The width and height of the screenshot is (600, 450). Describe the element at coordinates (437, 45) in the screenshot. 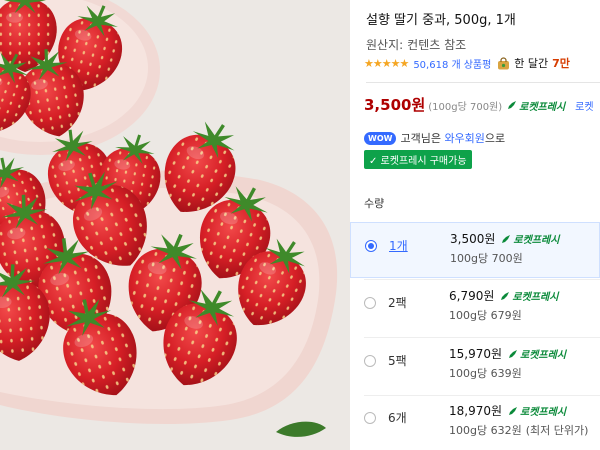

I see `origin-value: 컨텐츠 참조` at that location.